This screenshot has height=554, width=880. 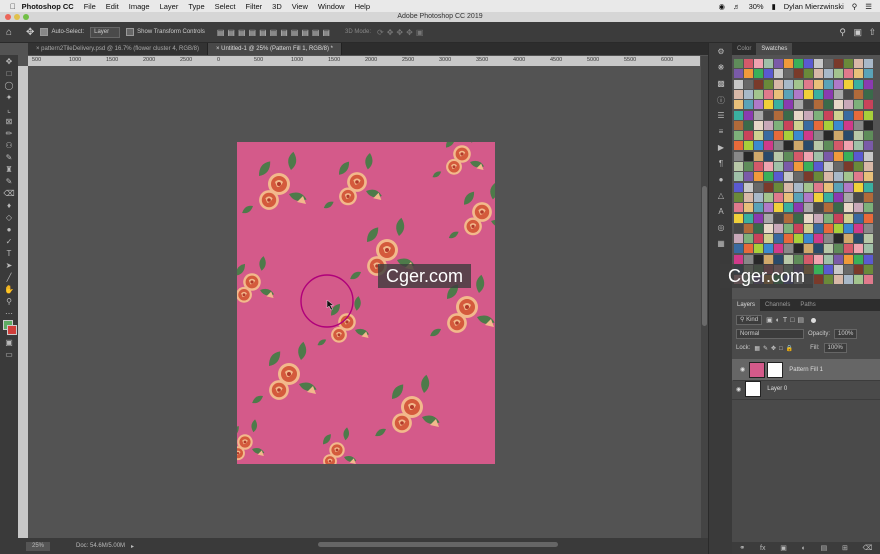 What do you see at coordinates (9, 121) in the screenshot?
I see `frame-tool-icon: ⊠` at bounding box center [9, 121].